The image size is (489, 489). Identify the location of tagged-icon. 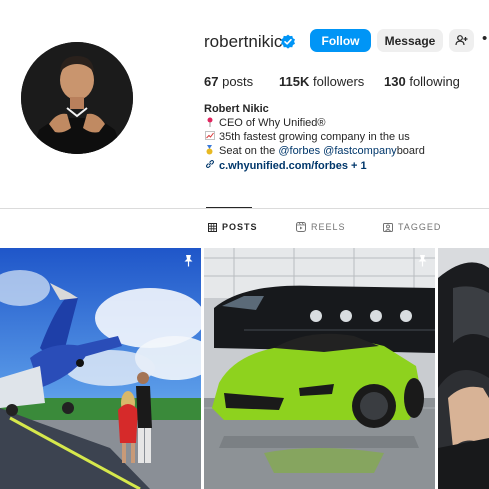
(388, 227).